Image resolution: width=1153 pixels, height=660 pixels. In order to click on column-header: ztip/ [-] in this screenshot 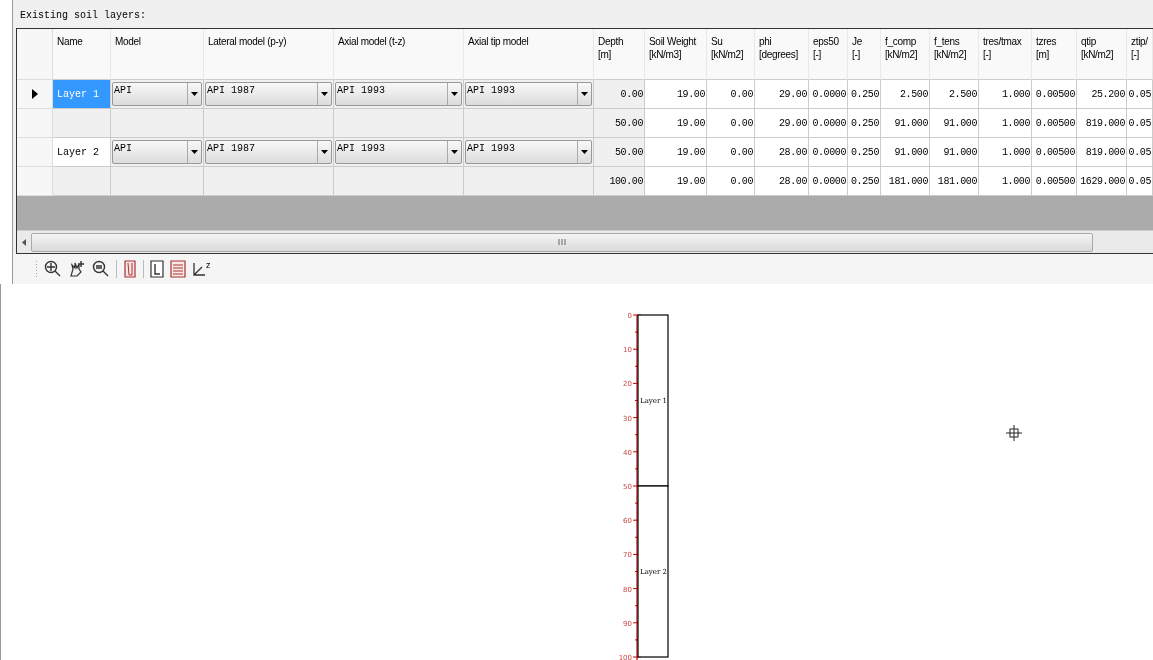, I will do `click(1140, 54)`.